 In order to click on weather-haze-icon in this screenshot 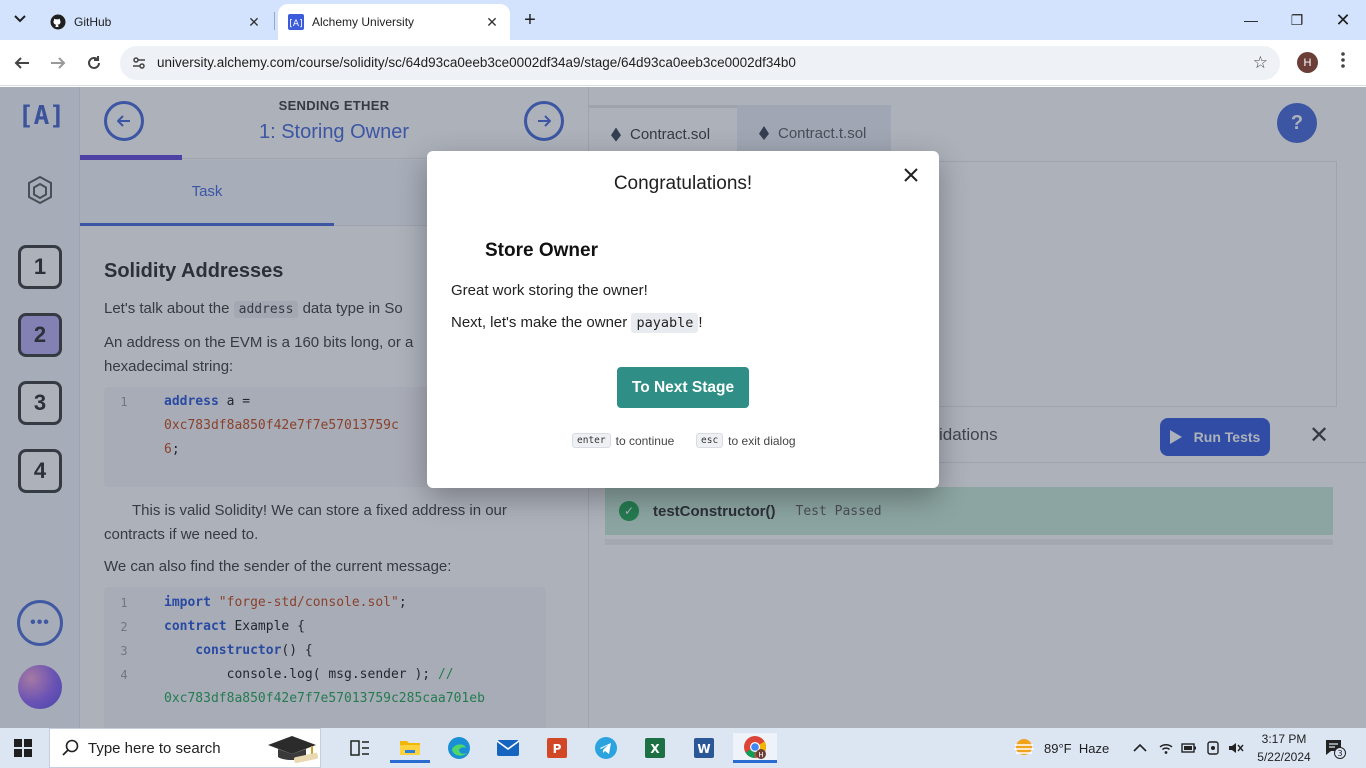, I will do `click(1024, 747)`.